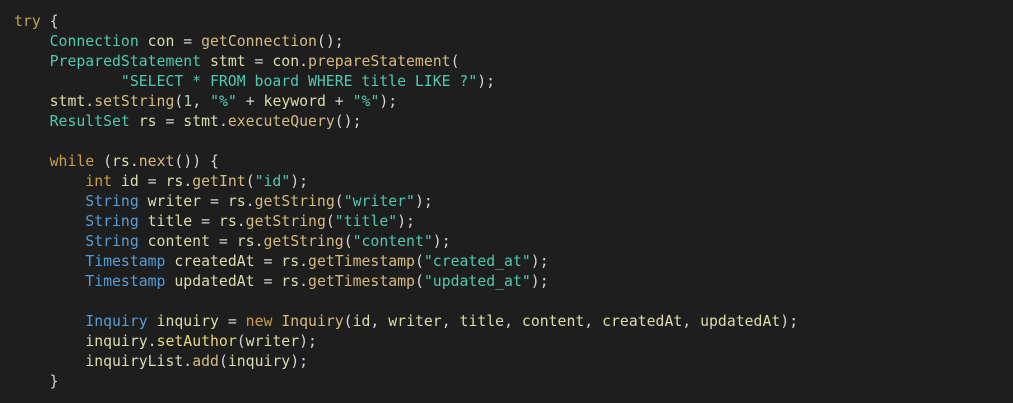 The image size is (1013, 403). What do you see at coordinates (513, 202) in the screenshot?
I see `code-line: String writer = rs.getString("writer");` at bounding box center [513, 202].